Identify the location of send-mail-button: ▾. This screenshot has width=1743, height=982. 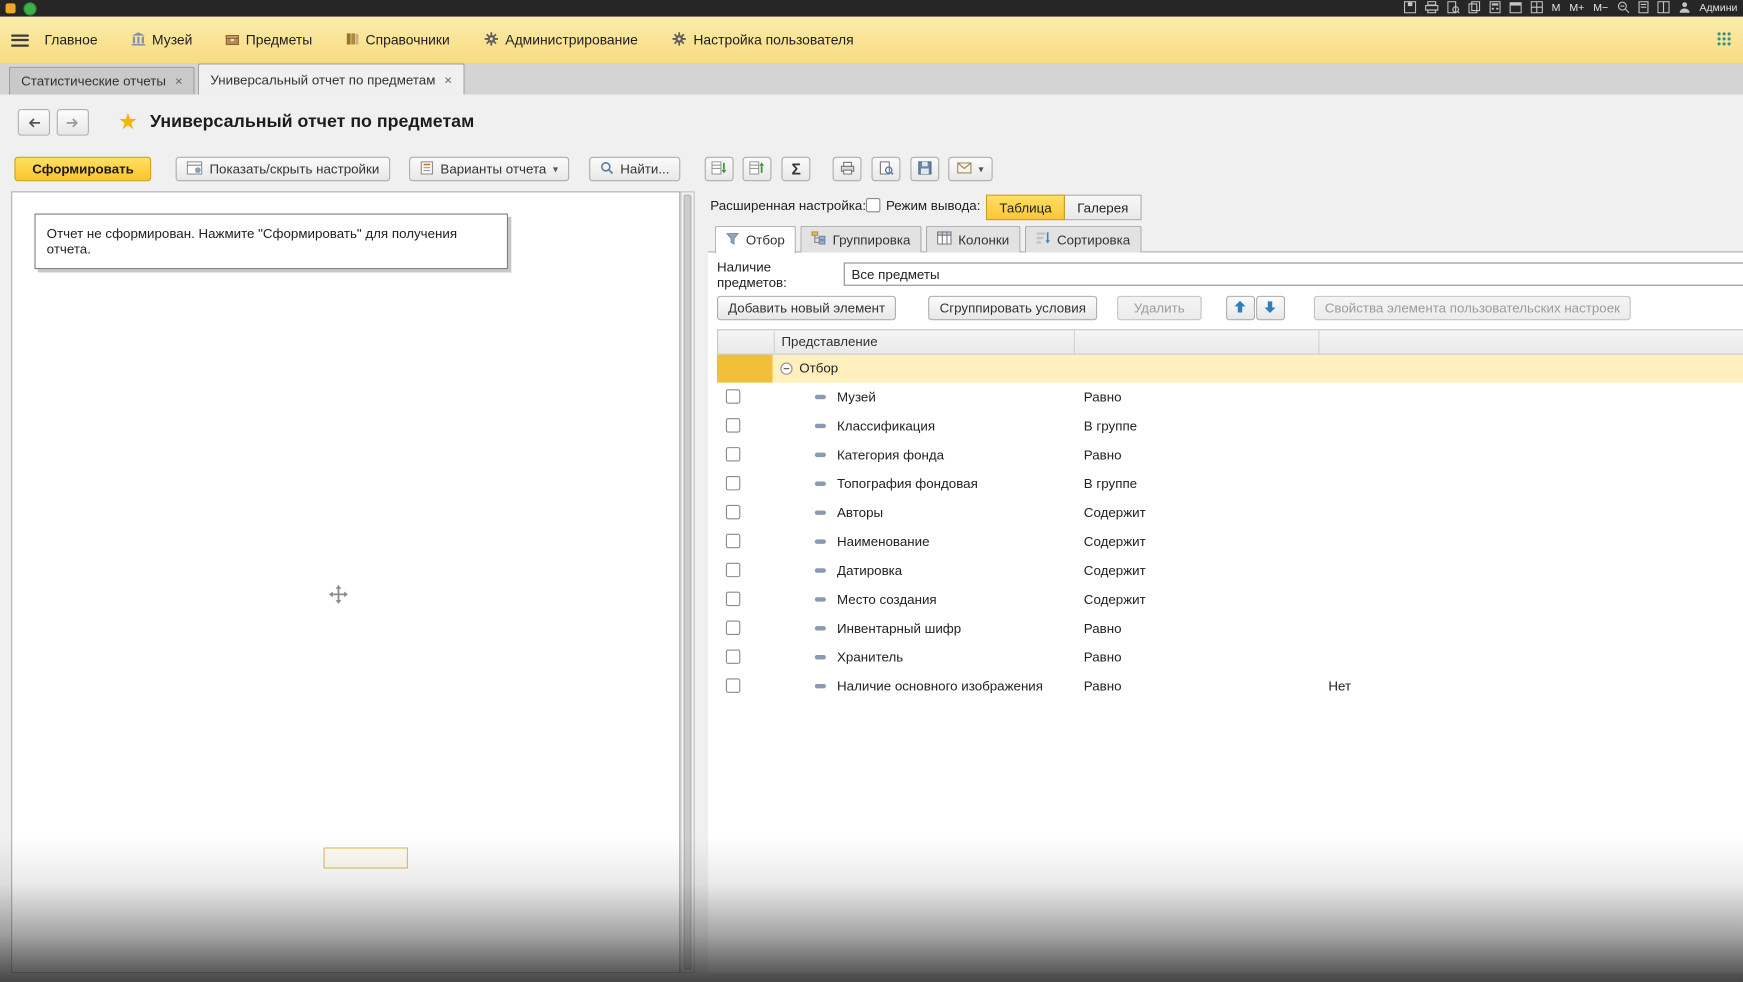
(970, 169).